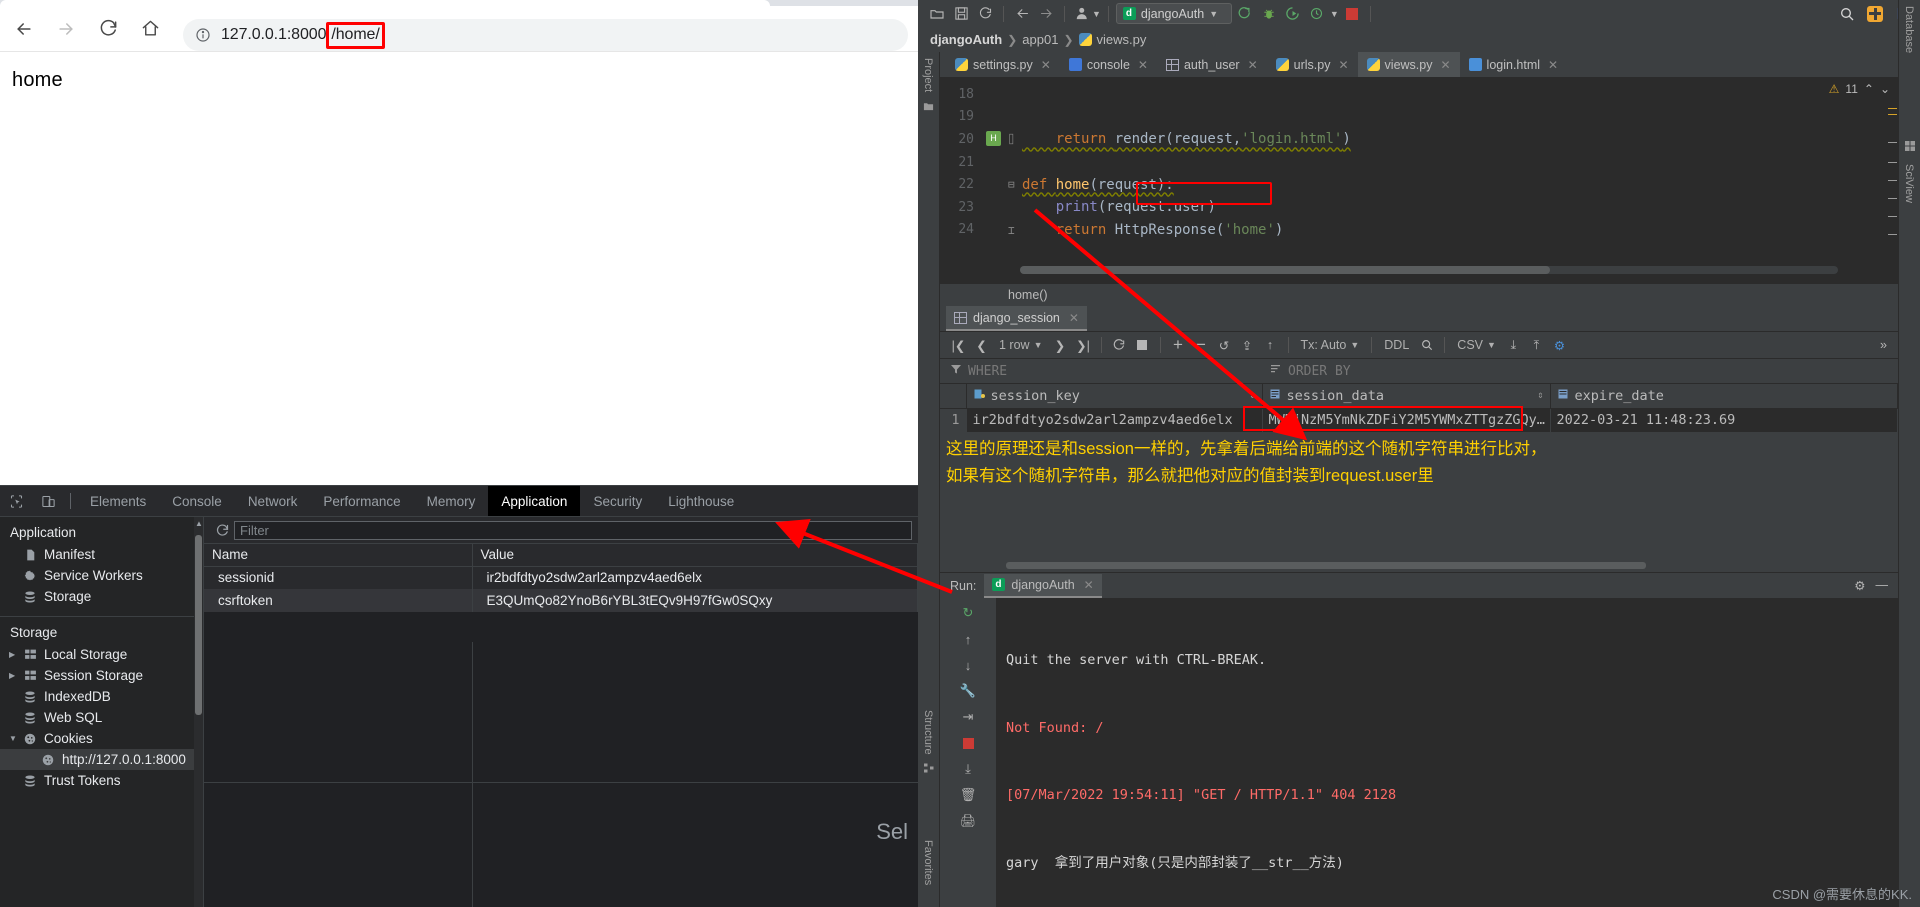  What do you see at coordinates (101, 675) in the screenshot?
I see `sidebar-item-session-storage: ▶ Session Storage` at bounding box center [101, 675].